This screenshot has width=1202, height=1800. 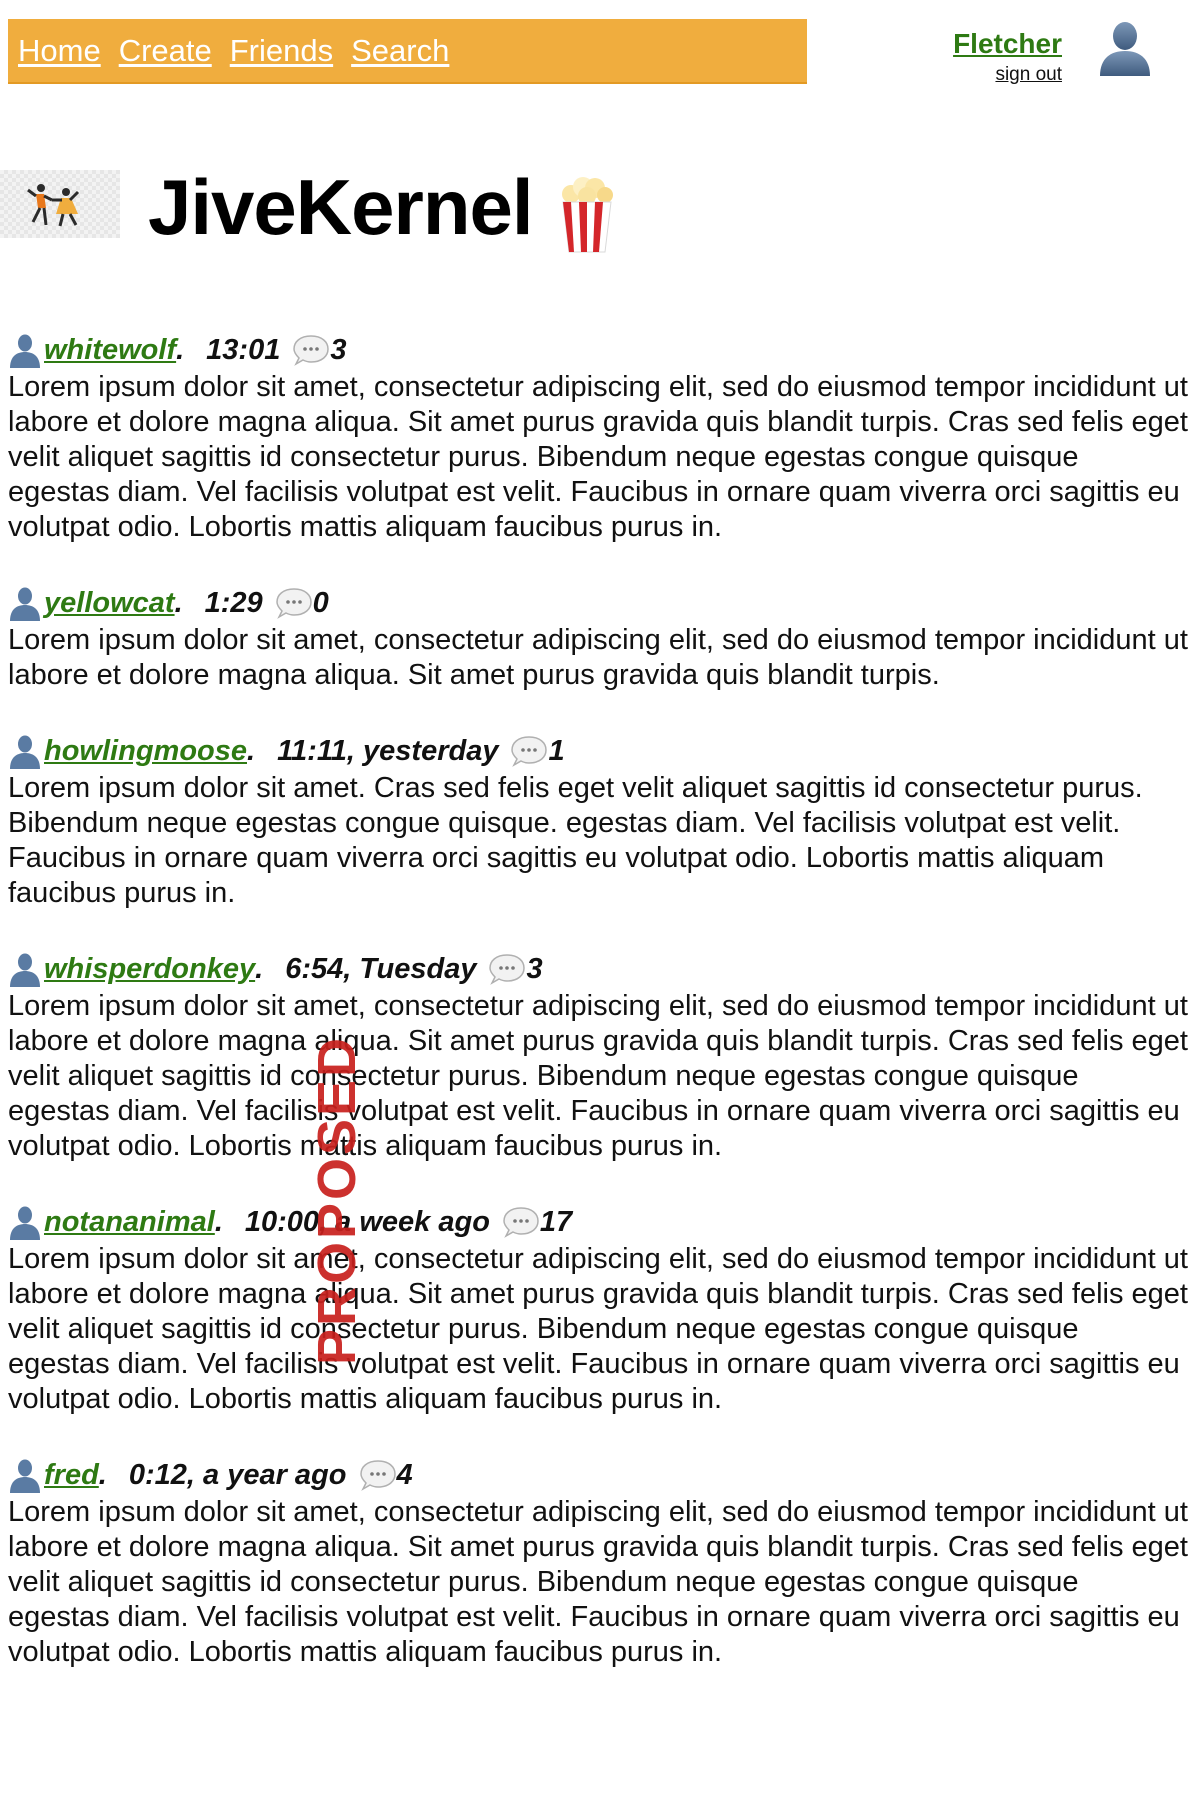 I want to click on dancing-couple-icon, so click(x=53, y=205).